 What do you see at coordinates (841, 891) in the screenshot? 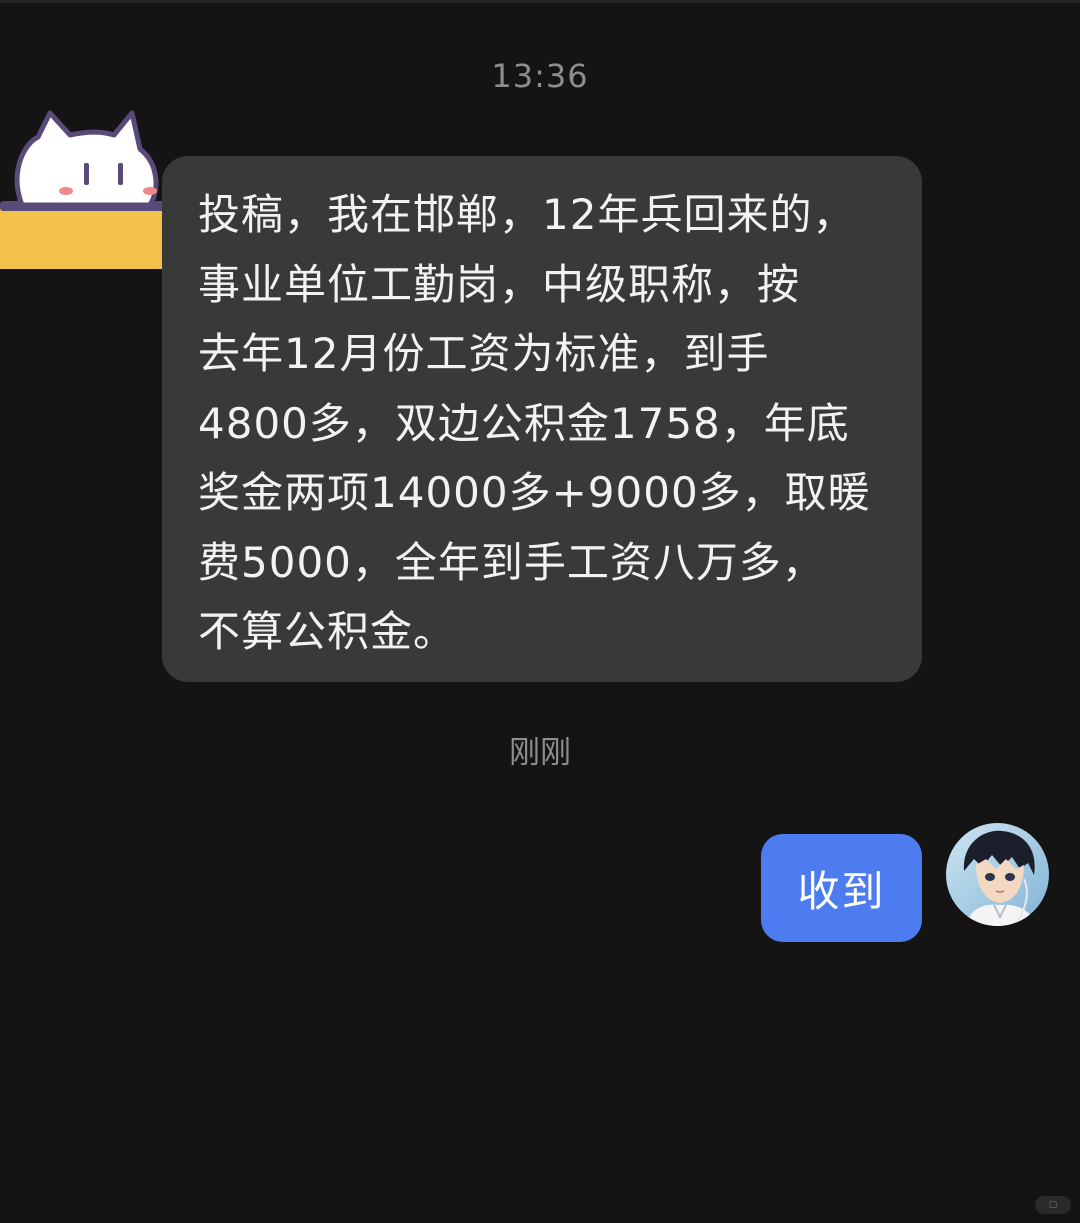
I see `outgoing-message-text: 收到` at bounding box center [841, 891].